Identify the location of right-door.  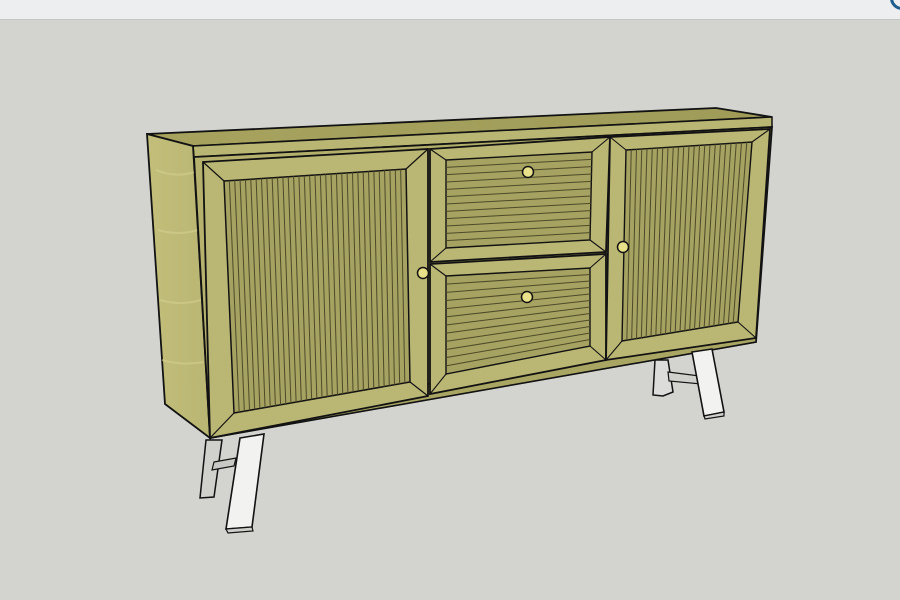
(688, 245).